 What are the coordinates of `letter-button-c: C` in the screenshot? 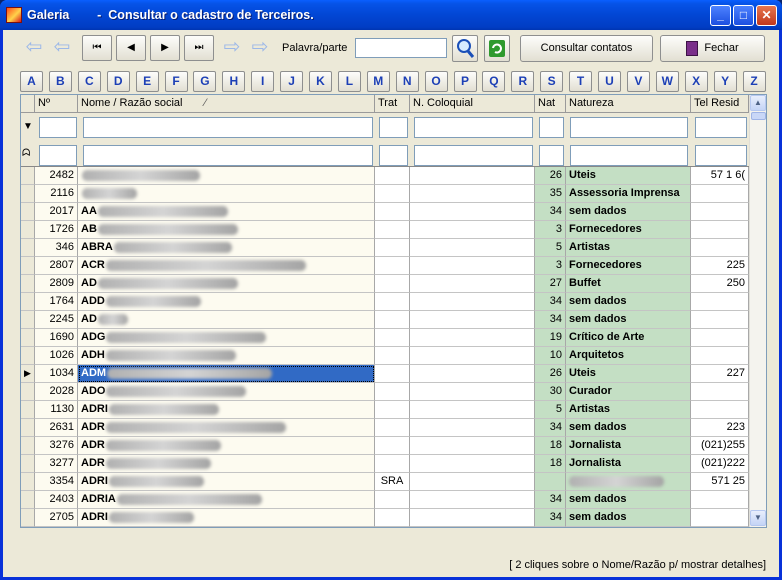 It's located at (89, 81).